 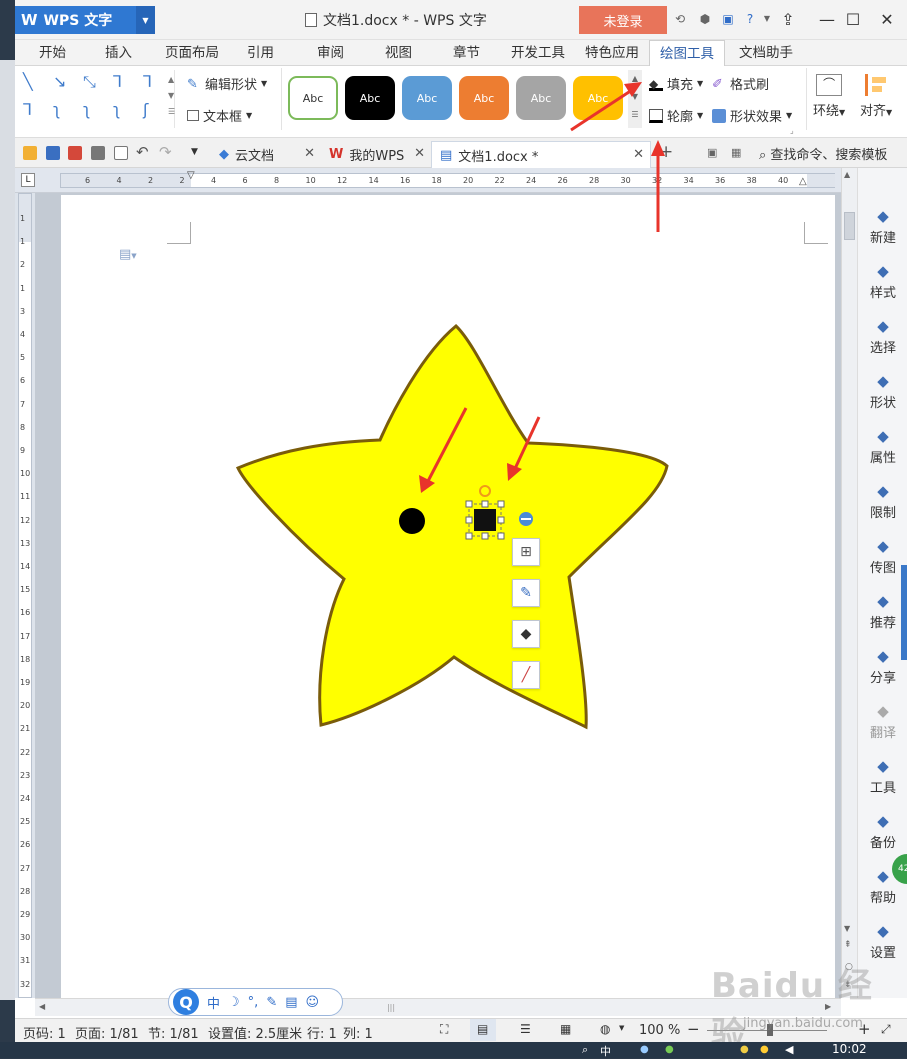 I want to click on sync-icon: ⟲, so click(x=680, y=19).